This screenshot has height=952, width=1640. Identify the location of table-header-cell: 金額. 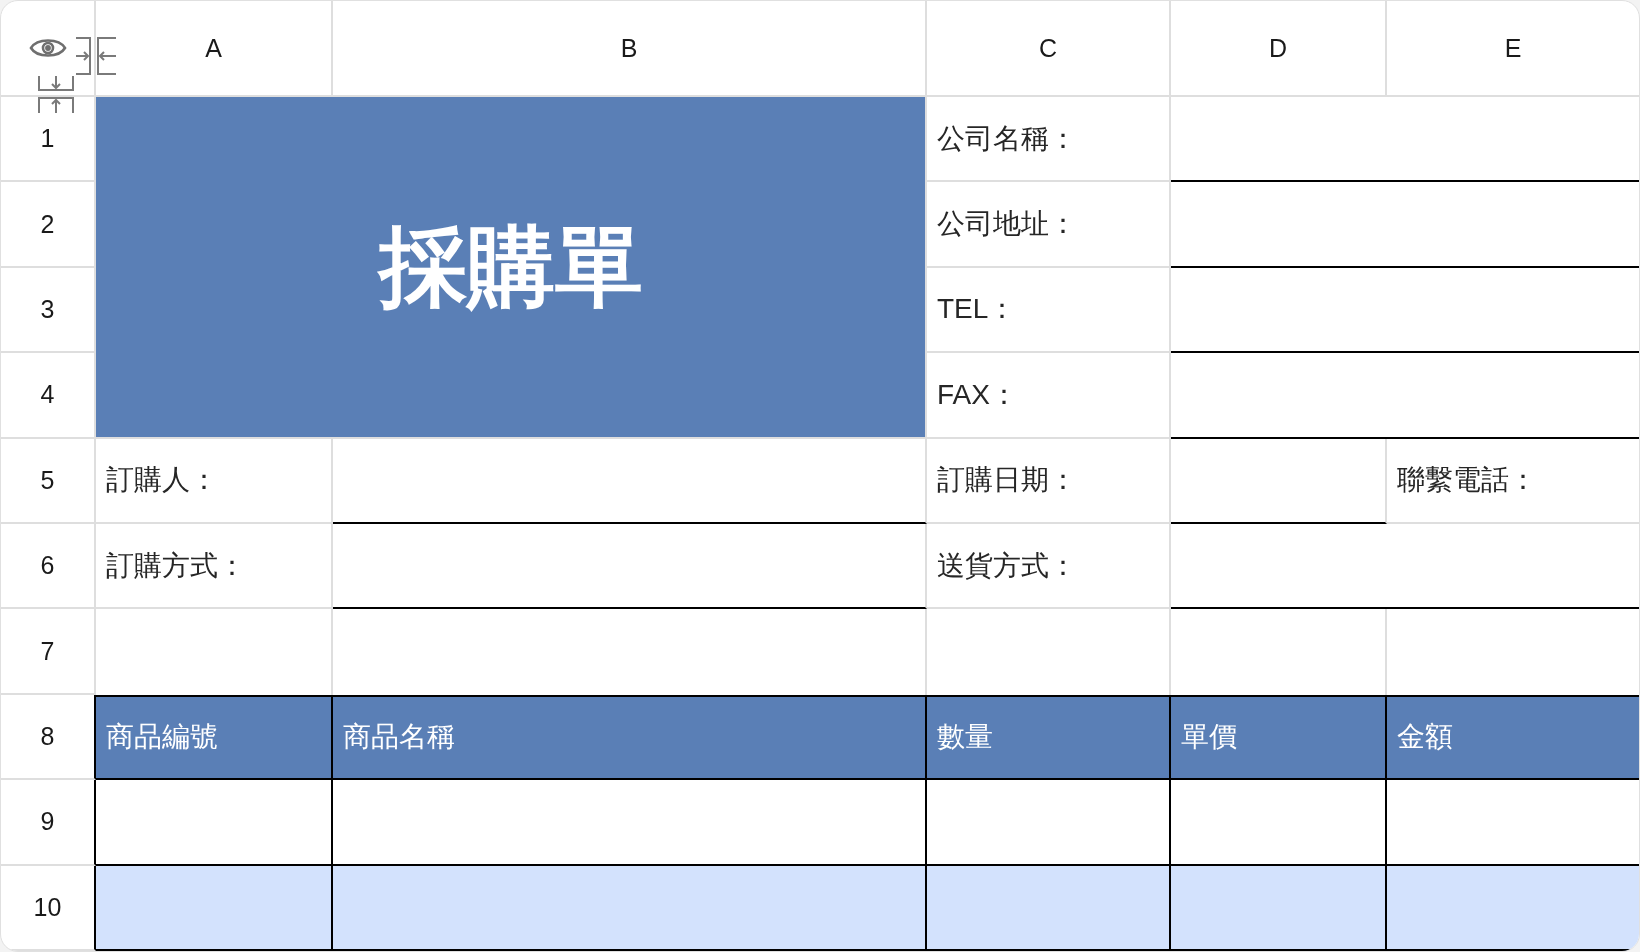
(1513, 737).